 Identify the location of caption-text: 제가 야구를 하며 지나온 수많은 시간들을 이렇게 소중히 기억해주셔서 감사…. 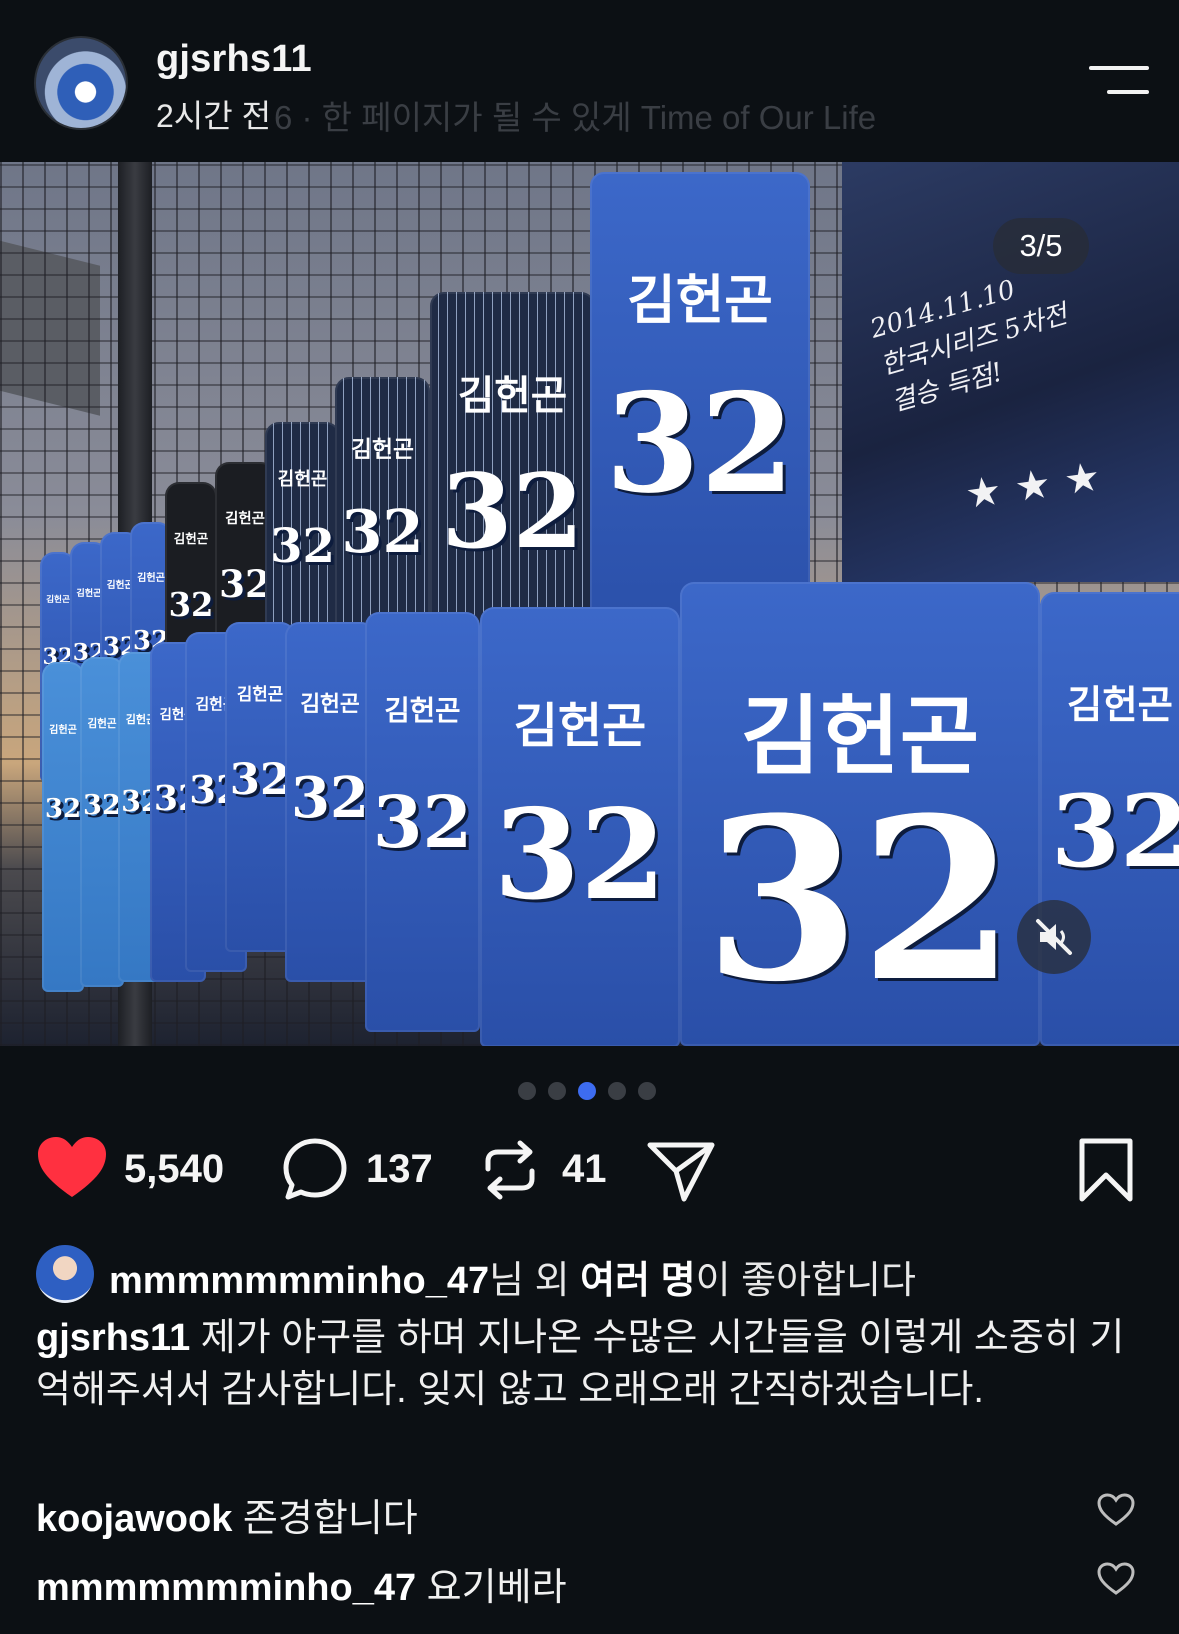
(580, 1364).